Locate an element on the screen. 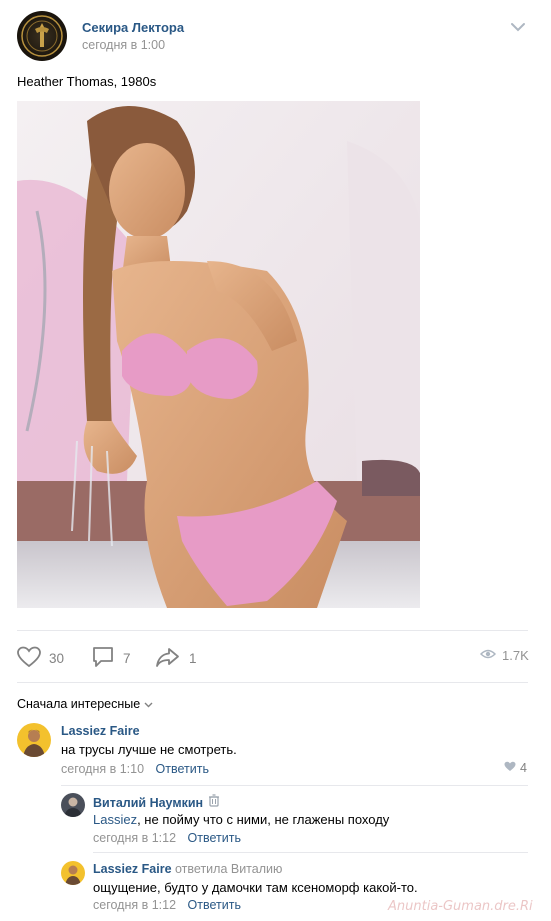 The image size is (551, 921). comment-text: на трусы лучше не смотреть. is located at coordinates (149, 749).